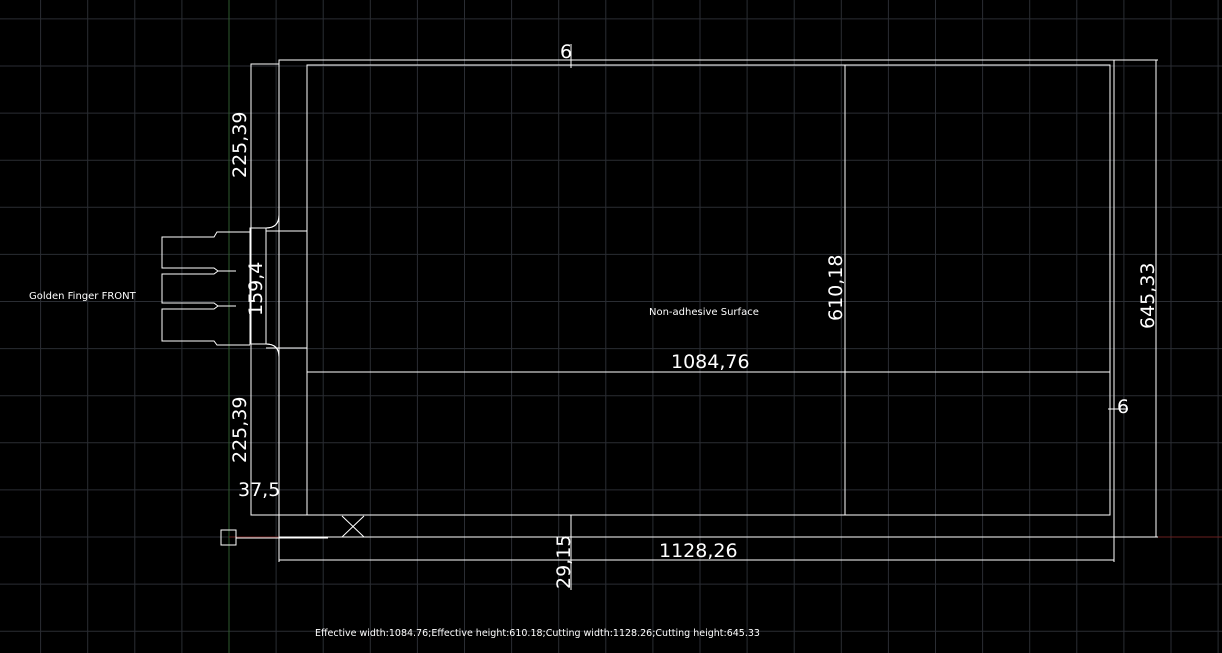 The width and height of the screenshot is (1222, 653). Describe the element at coordinates (205, 288) in the screenshot. I see `golden-finger-outline` at that location.